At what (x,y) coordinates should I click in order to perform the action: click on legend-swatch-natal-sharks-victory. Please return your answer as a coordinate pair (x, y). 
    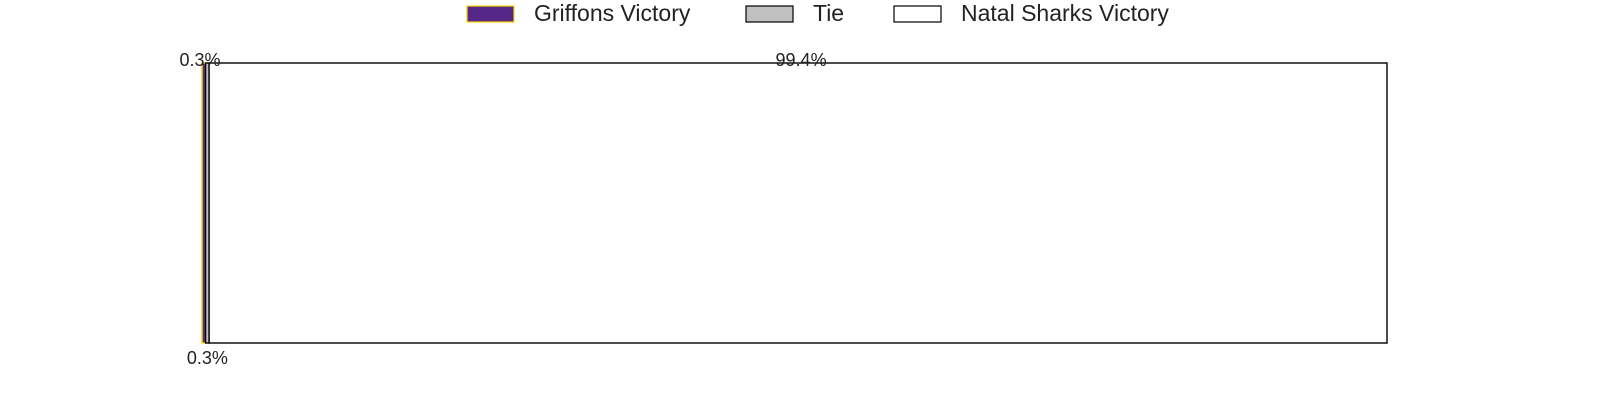
    Looking at the image, I should click on (917, 14).